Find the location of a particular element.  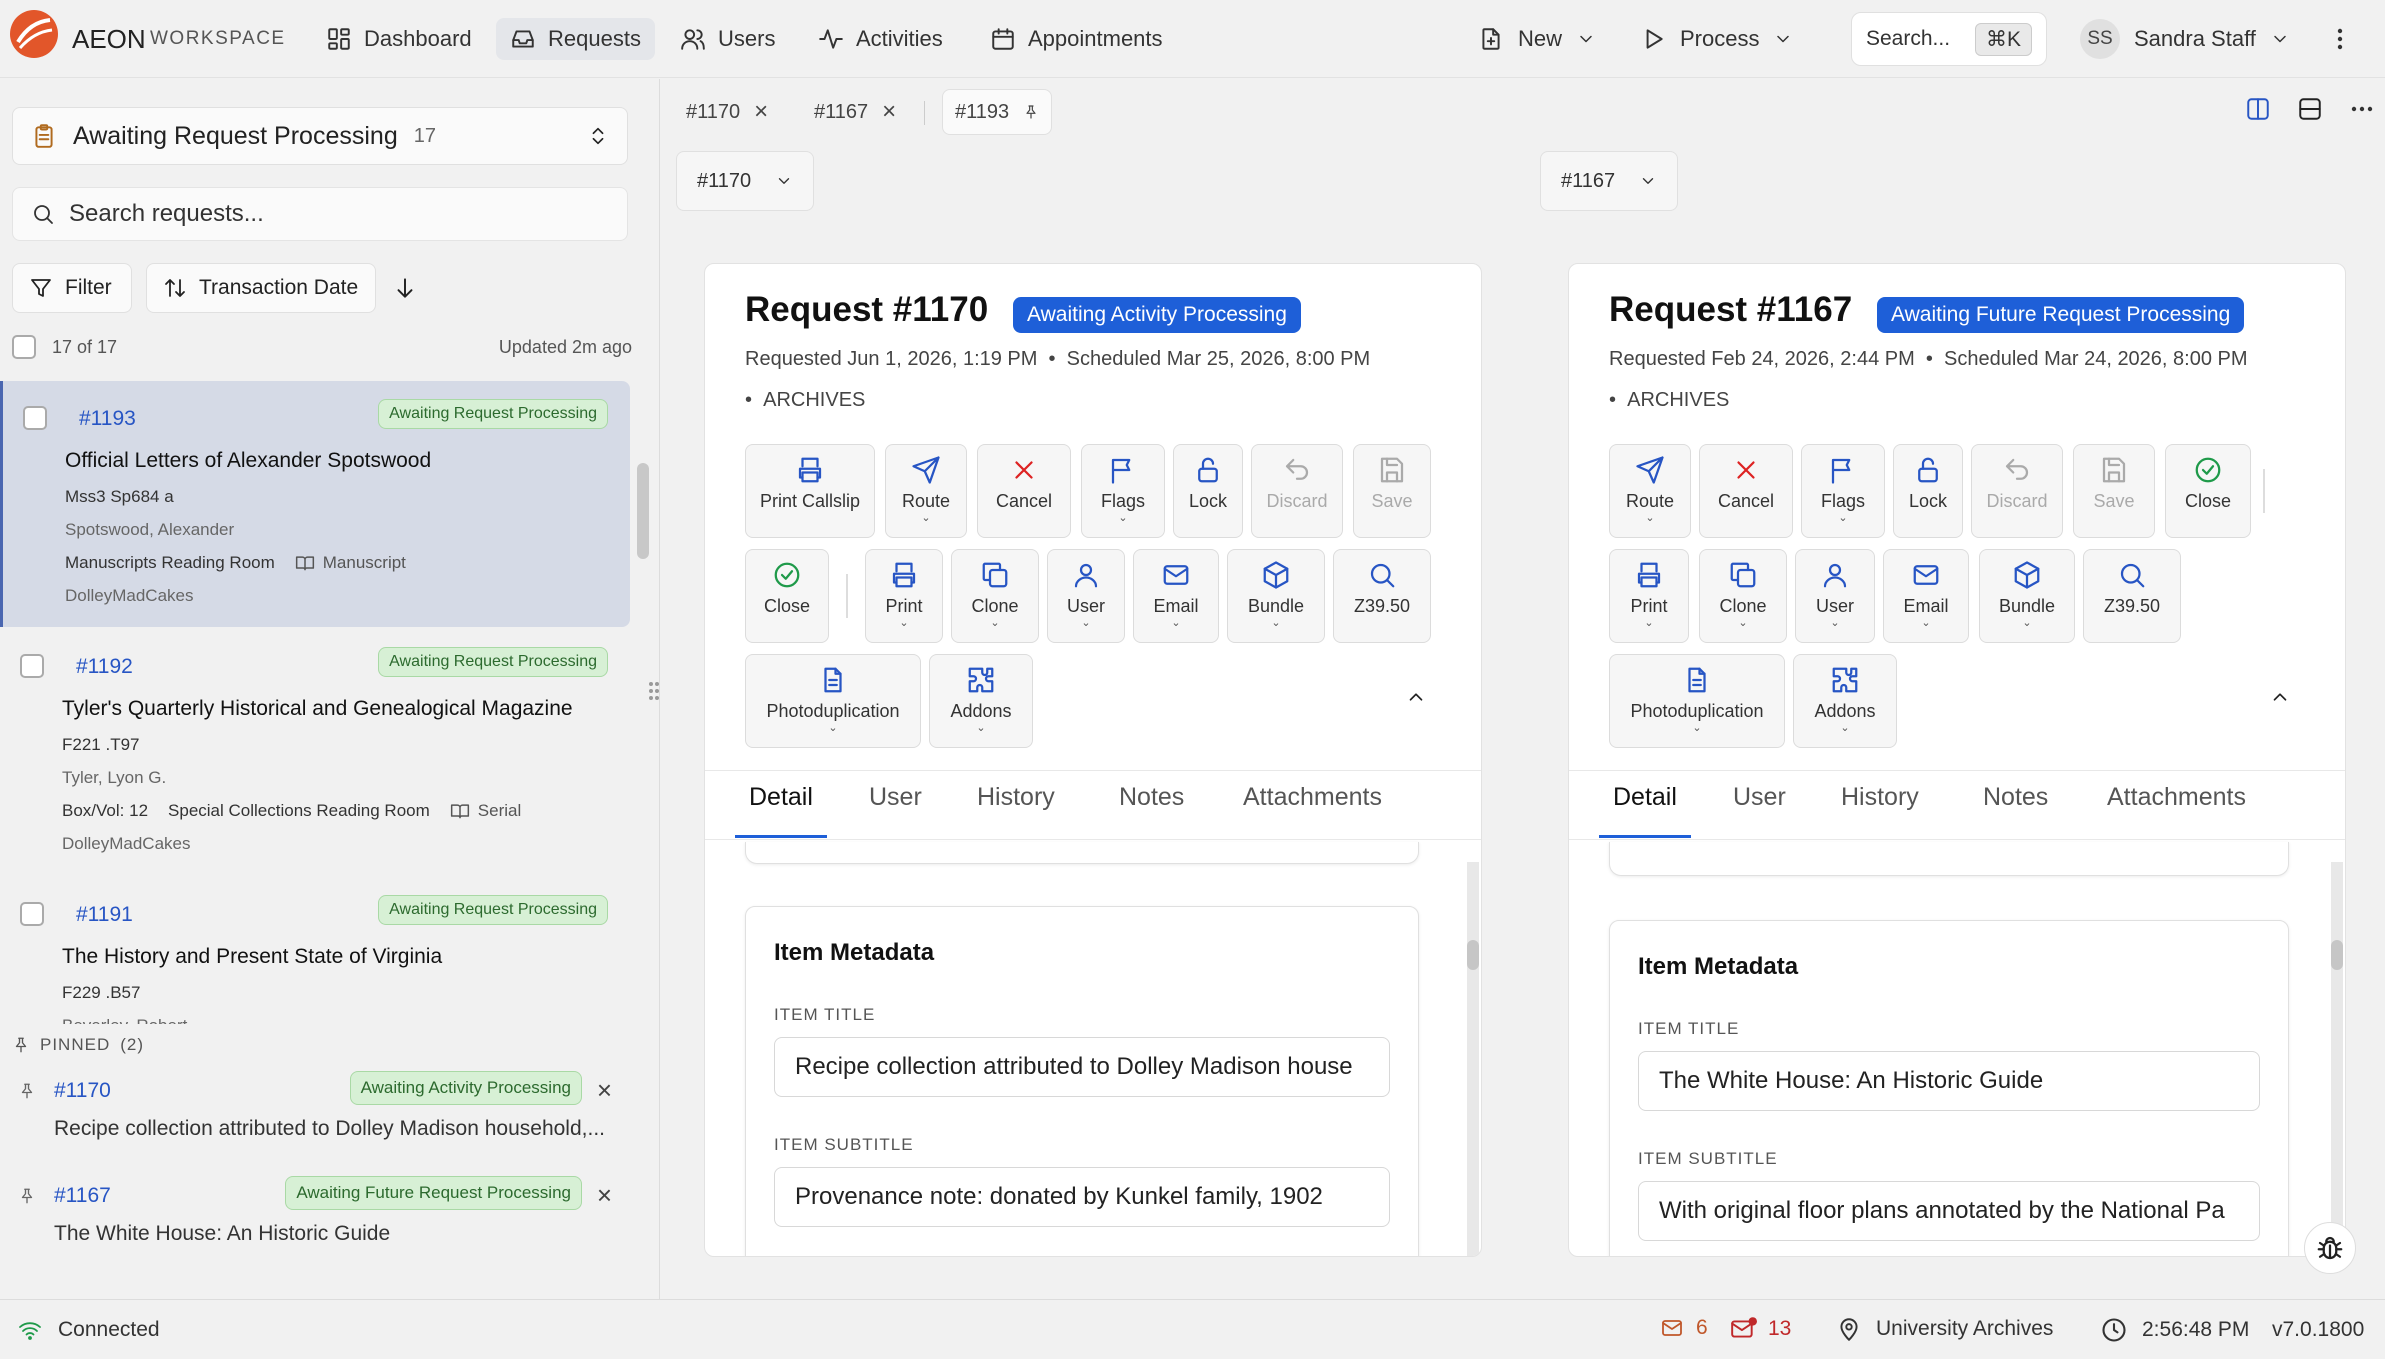

more-vertical-icon is located at coordinates (2340, 39).